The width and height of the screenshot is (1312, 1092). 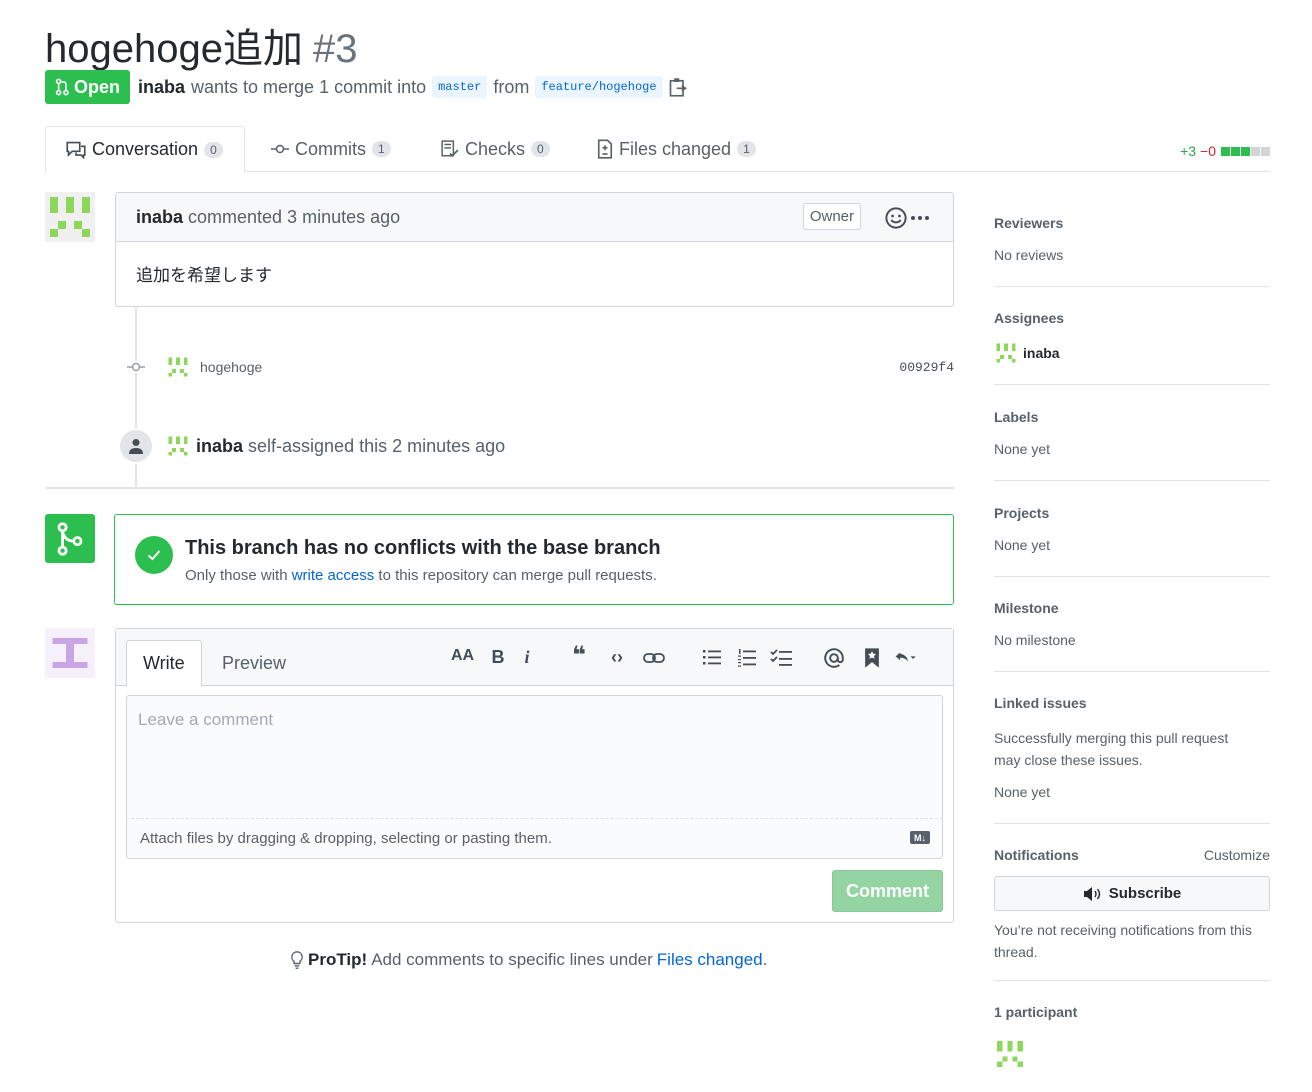 I want to click on tab-files-changed: Files changed 1, so click(x=676, y=149).